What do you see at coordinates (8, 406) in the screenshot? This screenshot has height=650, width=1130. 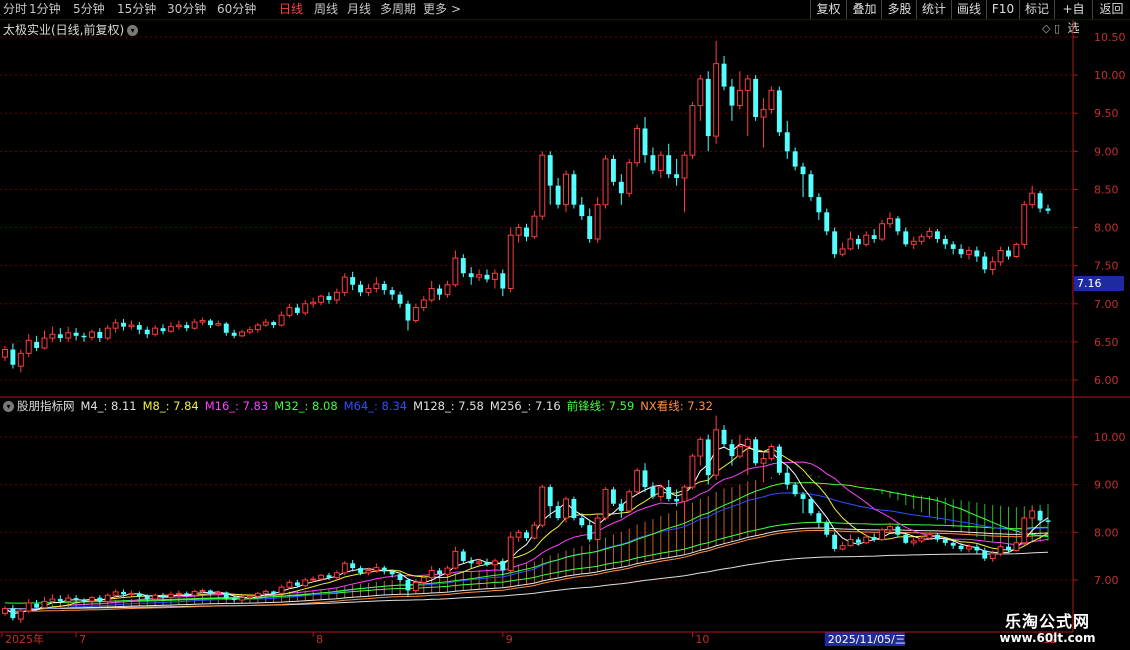 I see `indicator-dropdown-icon: ▾` at bounding box center [8, 406].